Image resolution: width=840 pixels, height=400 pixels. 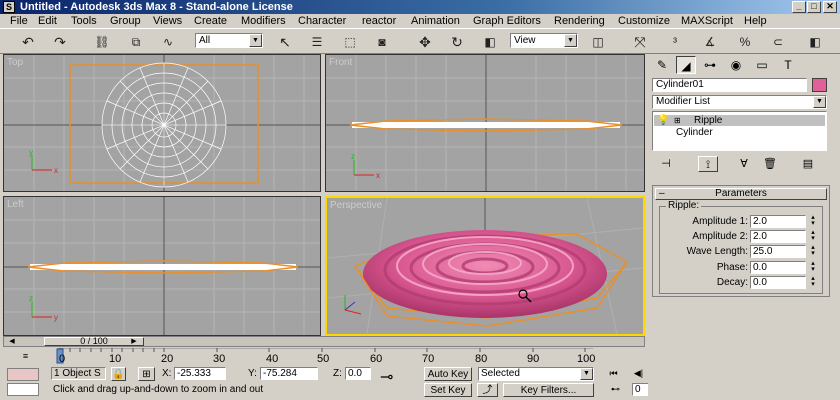 I want to click on wave-length-field: 25.0, so click(x=778, y=251).